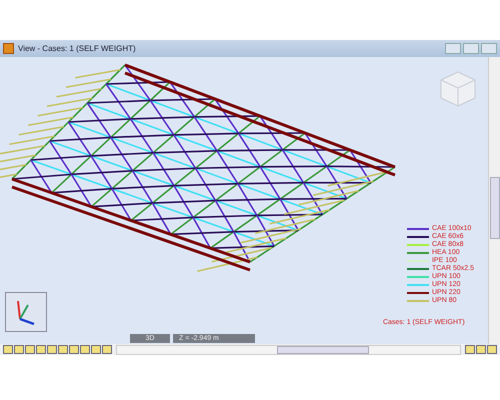  I want to click on horizontal-scrollbar, so click(288, 349).